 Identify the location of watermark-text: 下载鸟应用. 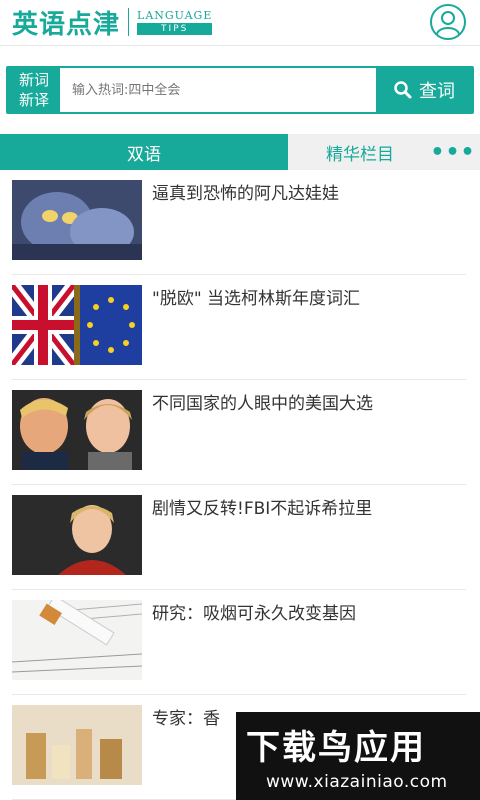
(336, 748).